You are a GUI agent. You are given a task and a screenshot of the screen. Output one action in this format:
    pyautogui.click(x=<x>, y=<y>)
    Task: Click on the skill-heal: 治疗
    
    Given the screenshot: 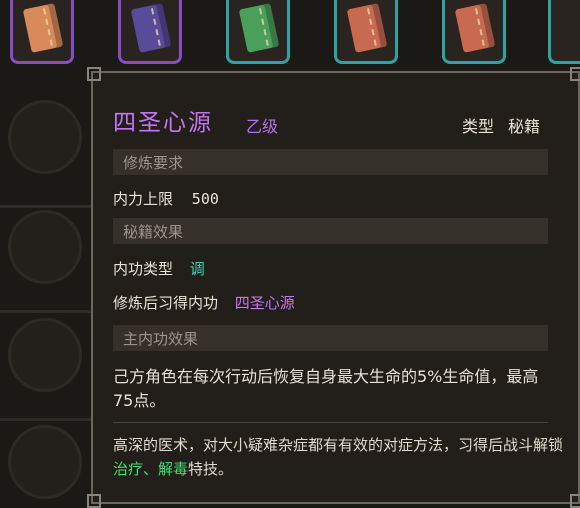 What is the action you would take?
    pyautogui.click(x=128, y=469)
    